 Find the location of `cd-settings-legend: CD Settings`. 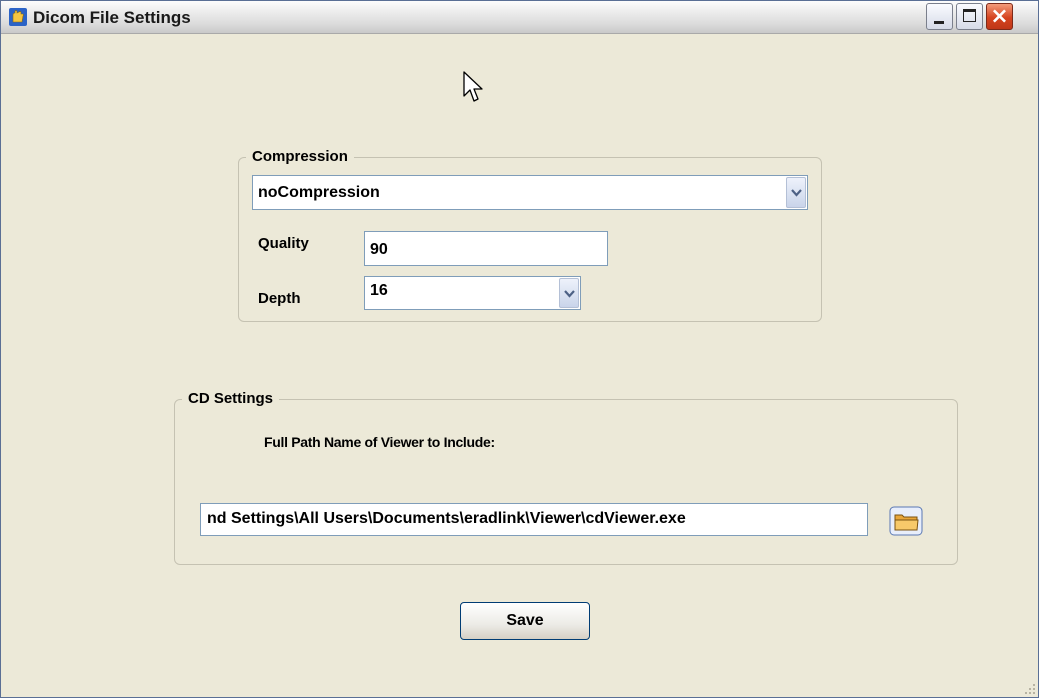

cd-settings-legend: CD Settings is located at coordinates (231, 398).